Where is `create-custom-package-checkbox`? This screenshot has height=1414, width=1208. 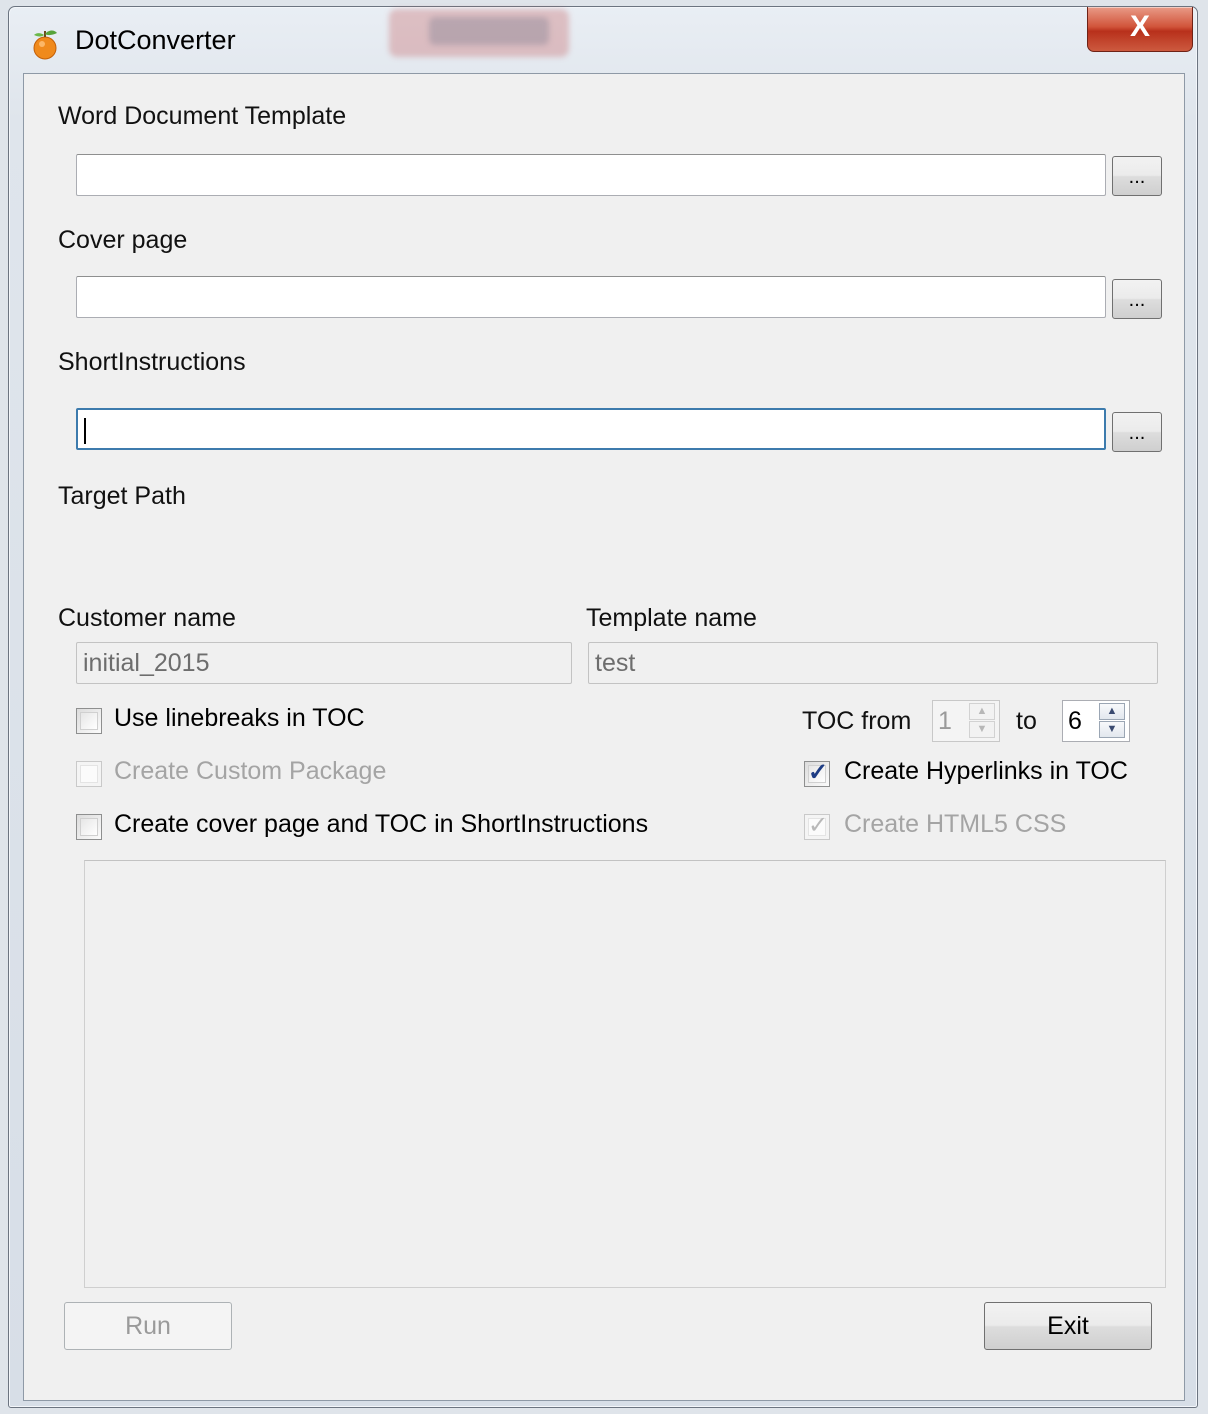
create-custom-package-checkbox is located at coordinates (89, 774).